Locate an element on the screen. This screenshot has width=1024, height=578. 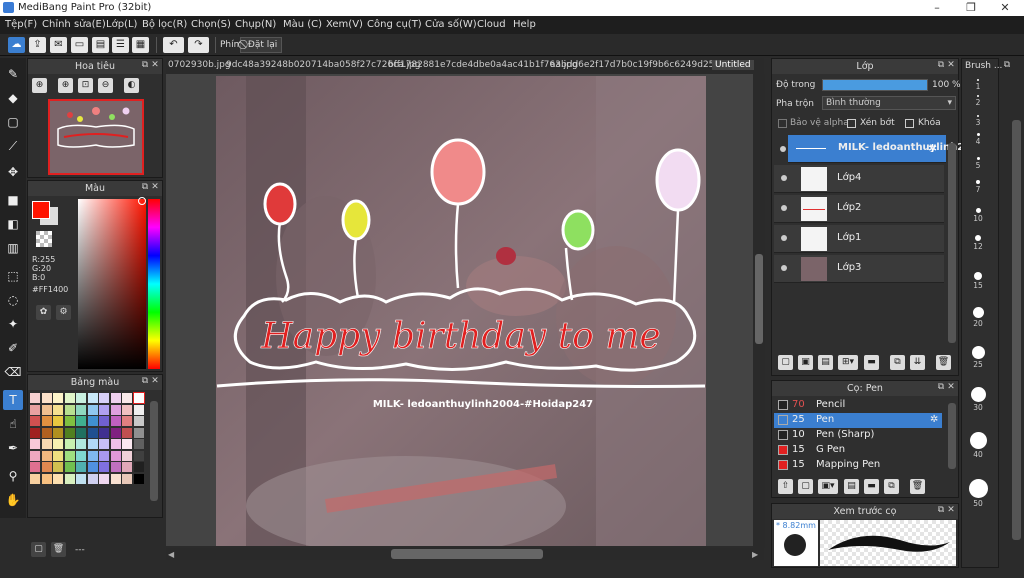
zoom-in2-icon: ⊕ is located at coordinates (65, 85).